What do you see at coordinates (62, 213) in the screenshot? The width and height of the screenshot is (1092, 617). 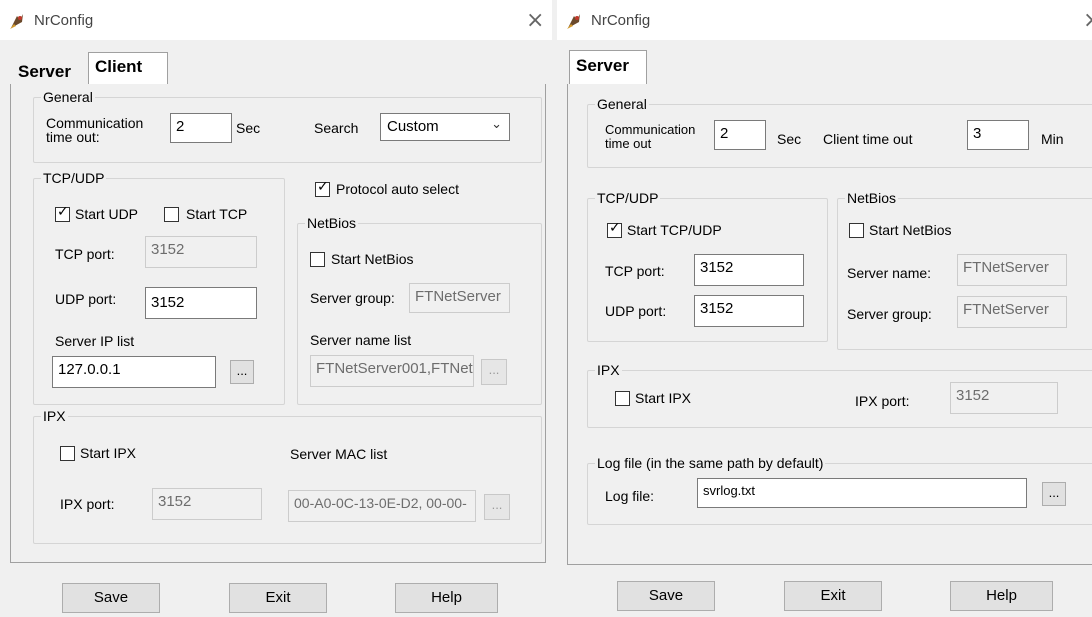 I see `start-udp-checkbox` at bounding box center [62, 213].